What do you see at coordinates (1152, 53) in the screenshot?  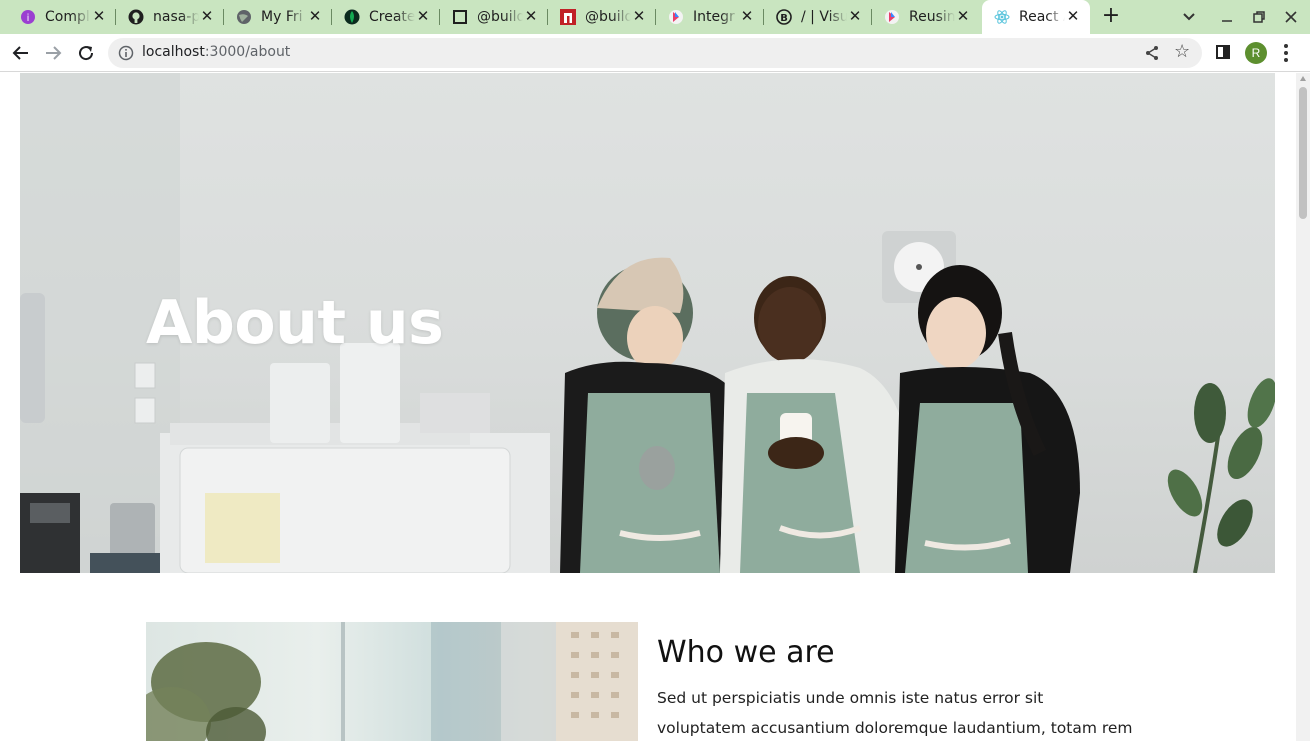 I see `share-icon` at bounding box center [1152, 53].